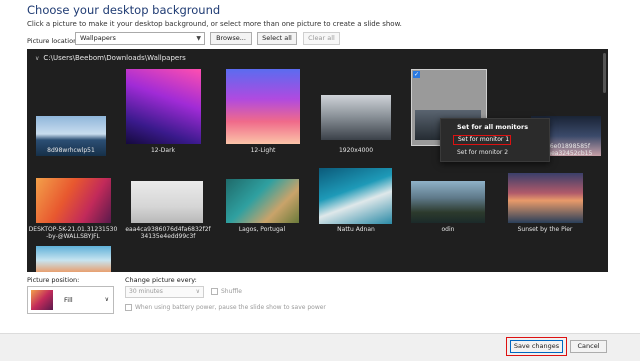 This screenshot has height=361, width=640. I want to click on wallpaper-caption: eaa4ca9386076d4fa6832f2f, so click(168, 229).